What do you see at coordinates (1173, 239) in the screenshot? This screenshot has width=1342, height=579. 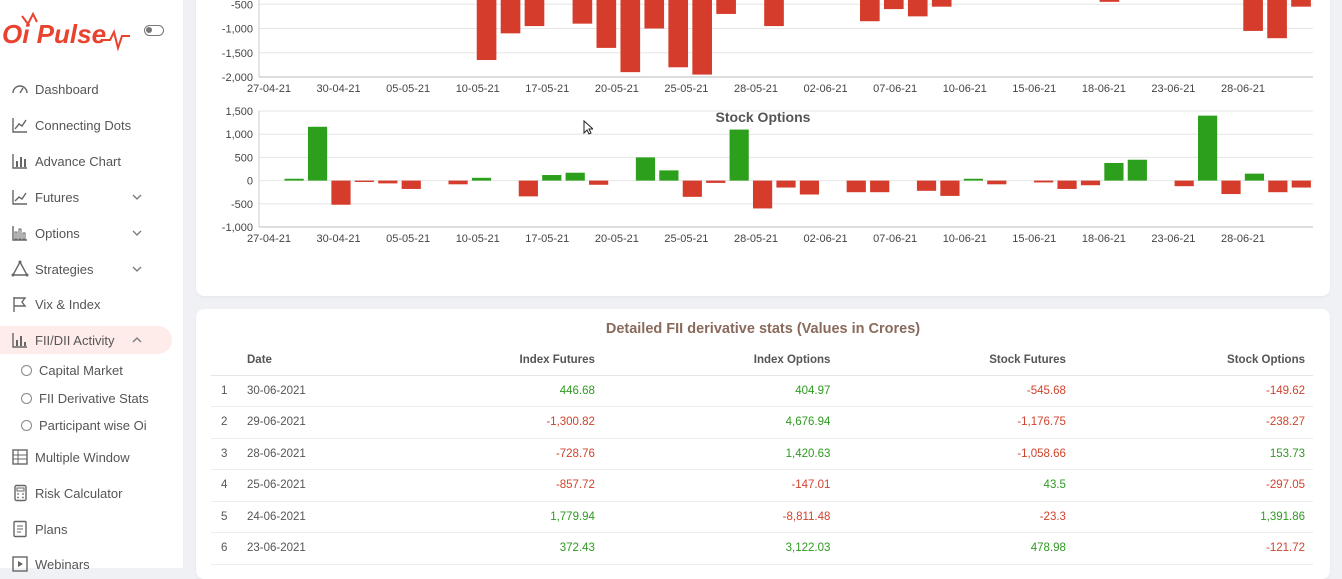 I see `x-tick-label: 23-06-21` at bounding box center [1173, 239].